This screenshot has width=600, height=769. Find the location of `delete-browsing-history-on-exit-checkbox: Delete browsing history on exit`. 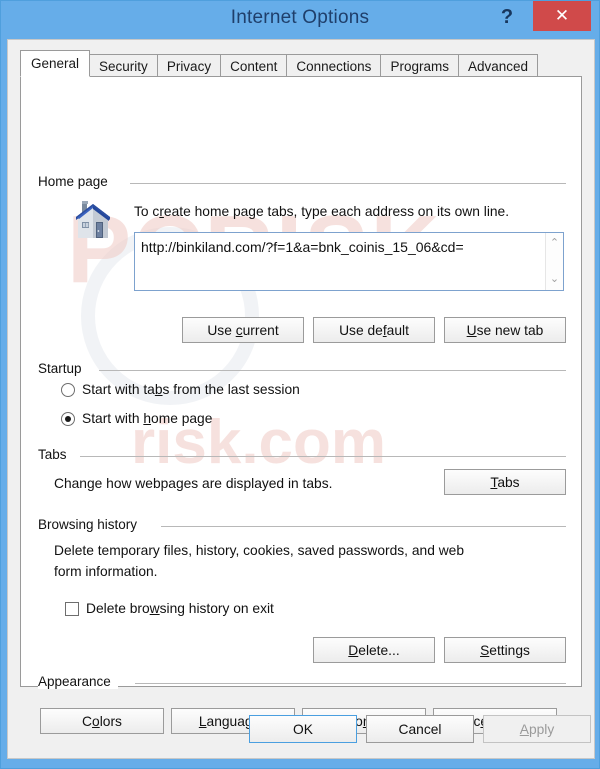

delete-browsing-history-on-exit-checkbox: Delete browsing history on exit is located at coordinates (169, 608).